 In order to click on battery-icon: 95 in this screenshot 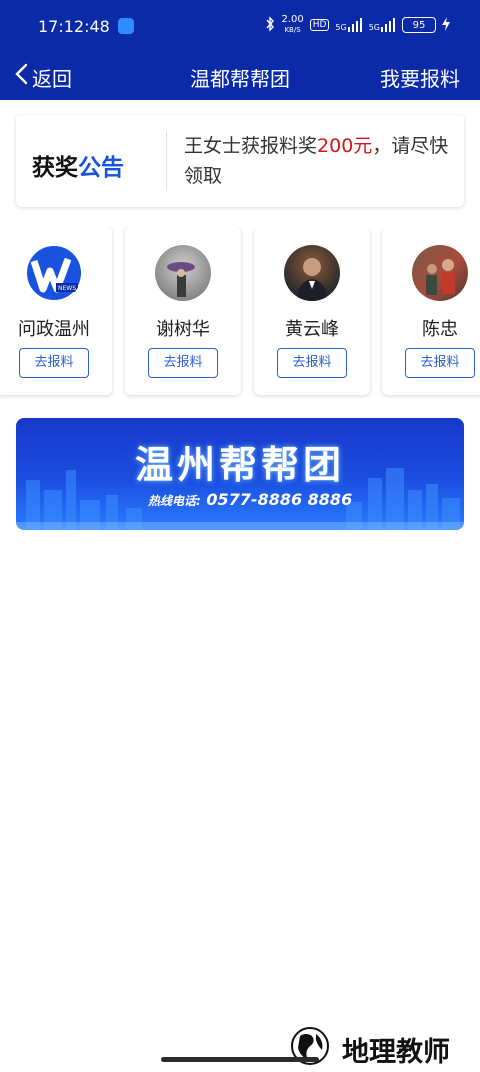, I will do `click(419, 25)`.